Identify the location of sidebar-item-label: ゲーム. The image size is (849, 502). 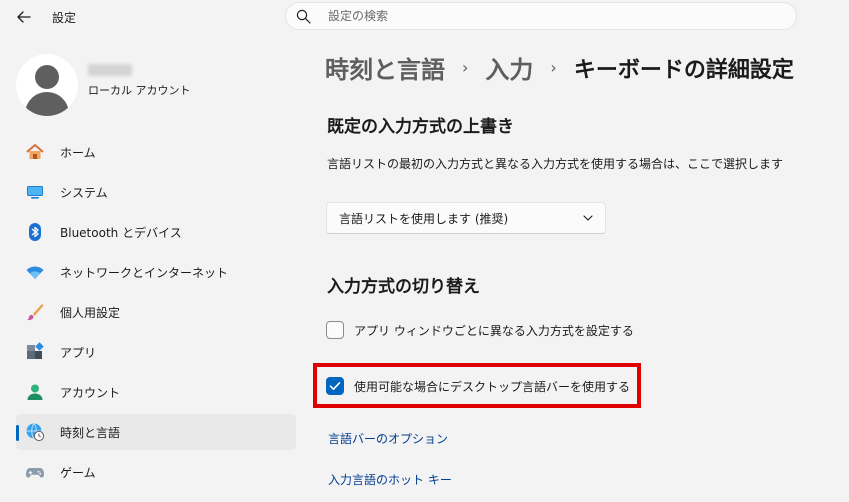
(78, 472).